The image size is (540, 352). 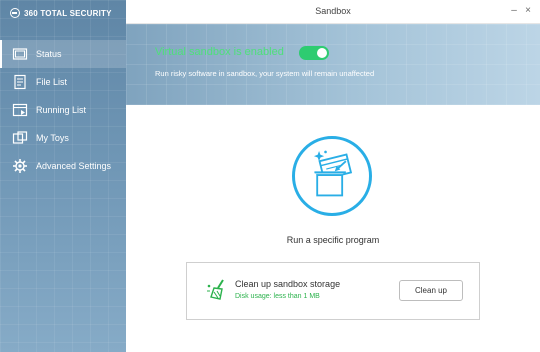 I want to click on sidebar-item-label: My Toys, so click(x=52, y=138).